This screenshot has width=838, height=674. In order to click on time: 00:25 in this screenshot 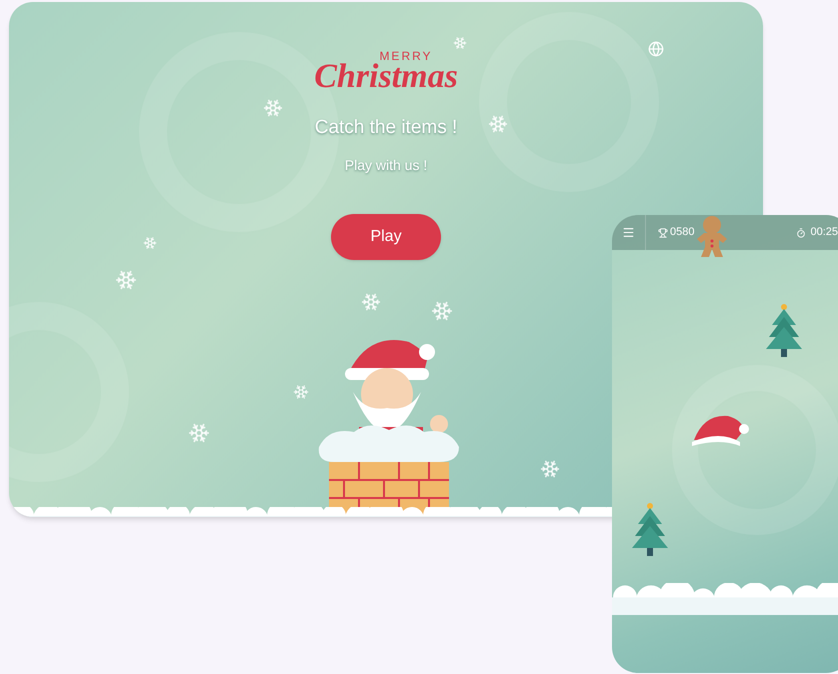, I will do `click(824, 232)`.